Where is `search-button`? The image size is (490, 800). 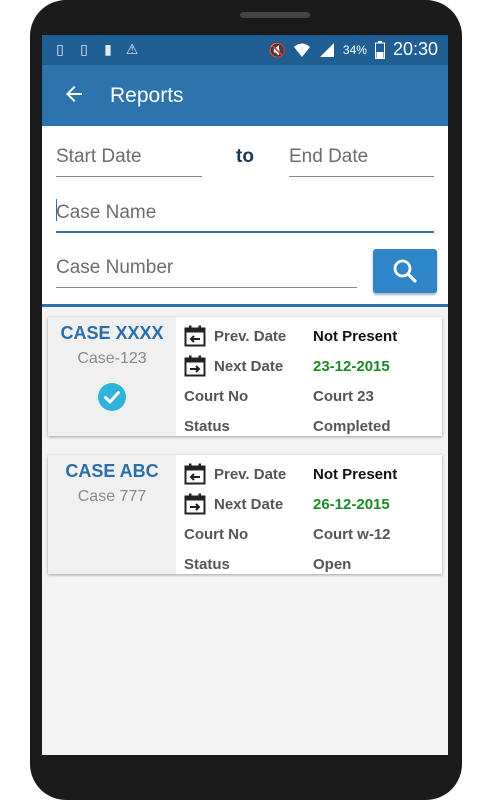 search-button is located at coordinates (405, 271).